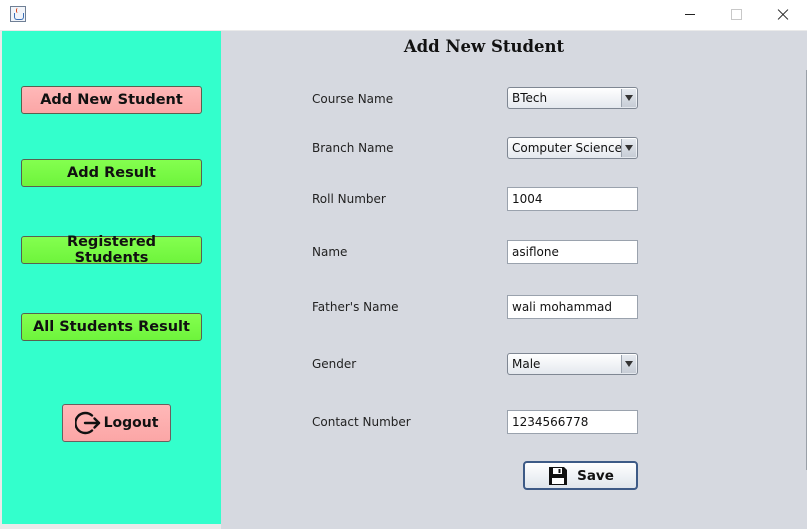  I want to click on add-result-button: Add Result, so click(111, 173).